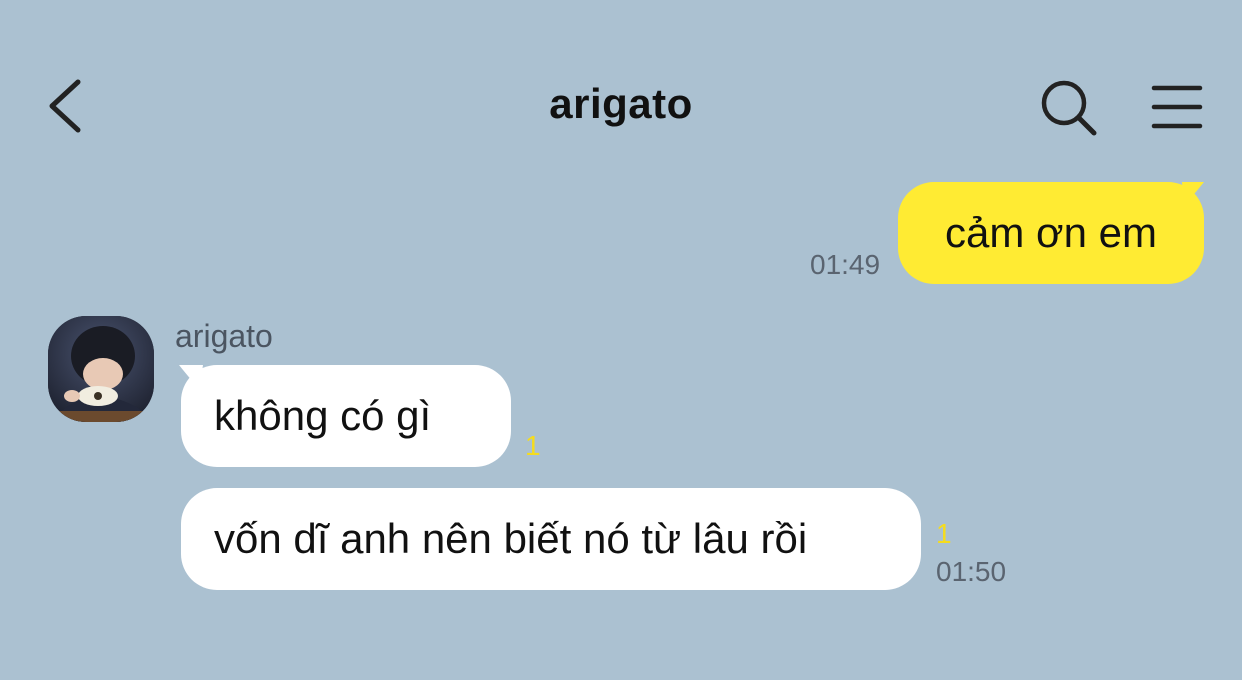  I want to click on profile-photo, so click(101, 369).